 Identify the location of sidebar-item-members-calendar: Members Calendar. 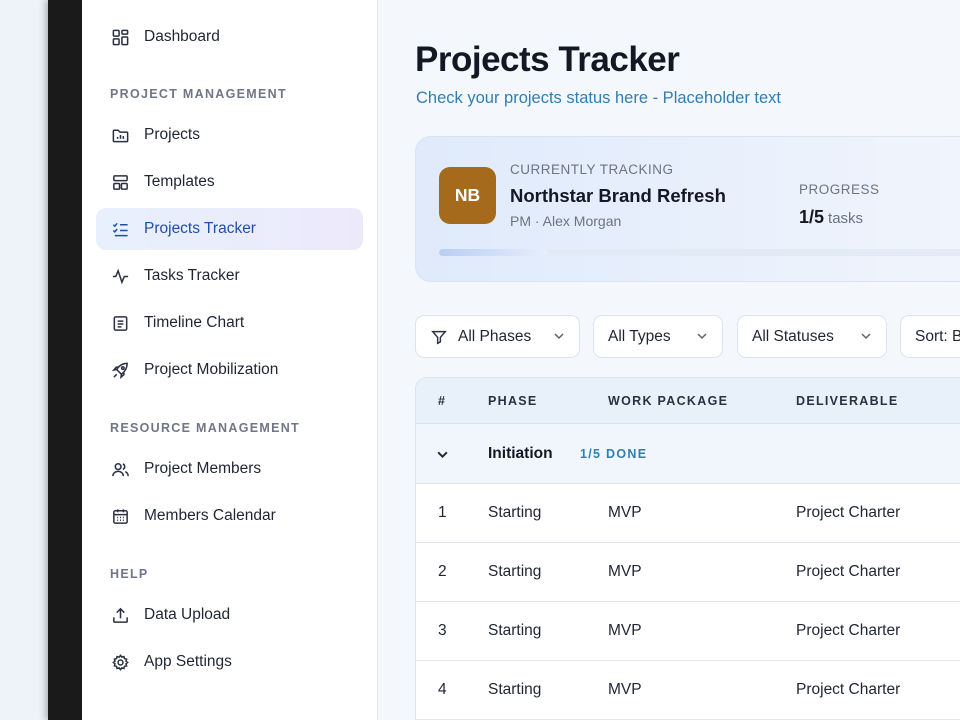
(229, 516).